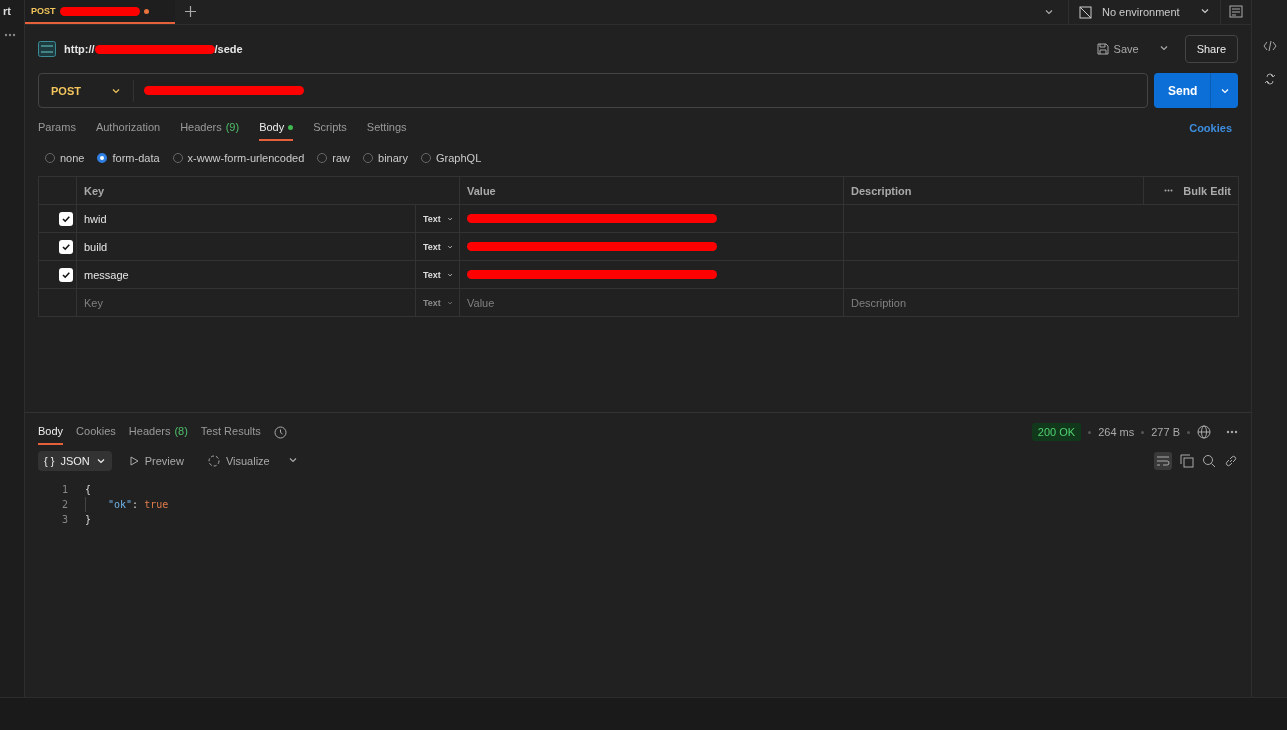  Describe the element at coordinates (238, 461) in the screenshot. I see `visualize-button: Visualize` at that location.